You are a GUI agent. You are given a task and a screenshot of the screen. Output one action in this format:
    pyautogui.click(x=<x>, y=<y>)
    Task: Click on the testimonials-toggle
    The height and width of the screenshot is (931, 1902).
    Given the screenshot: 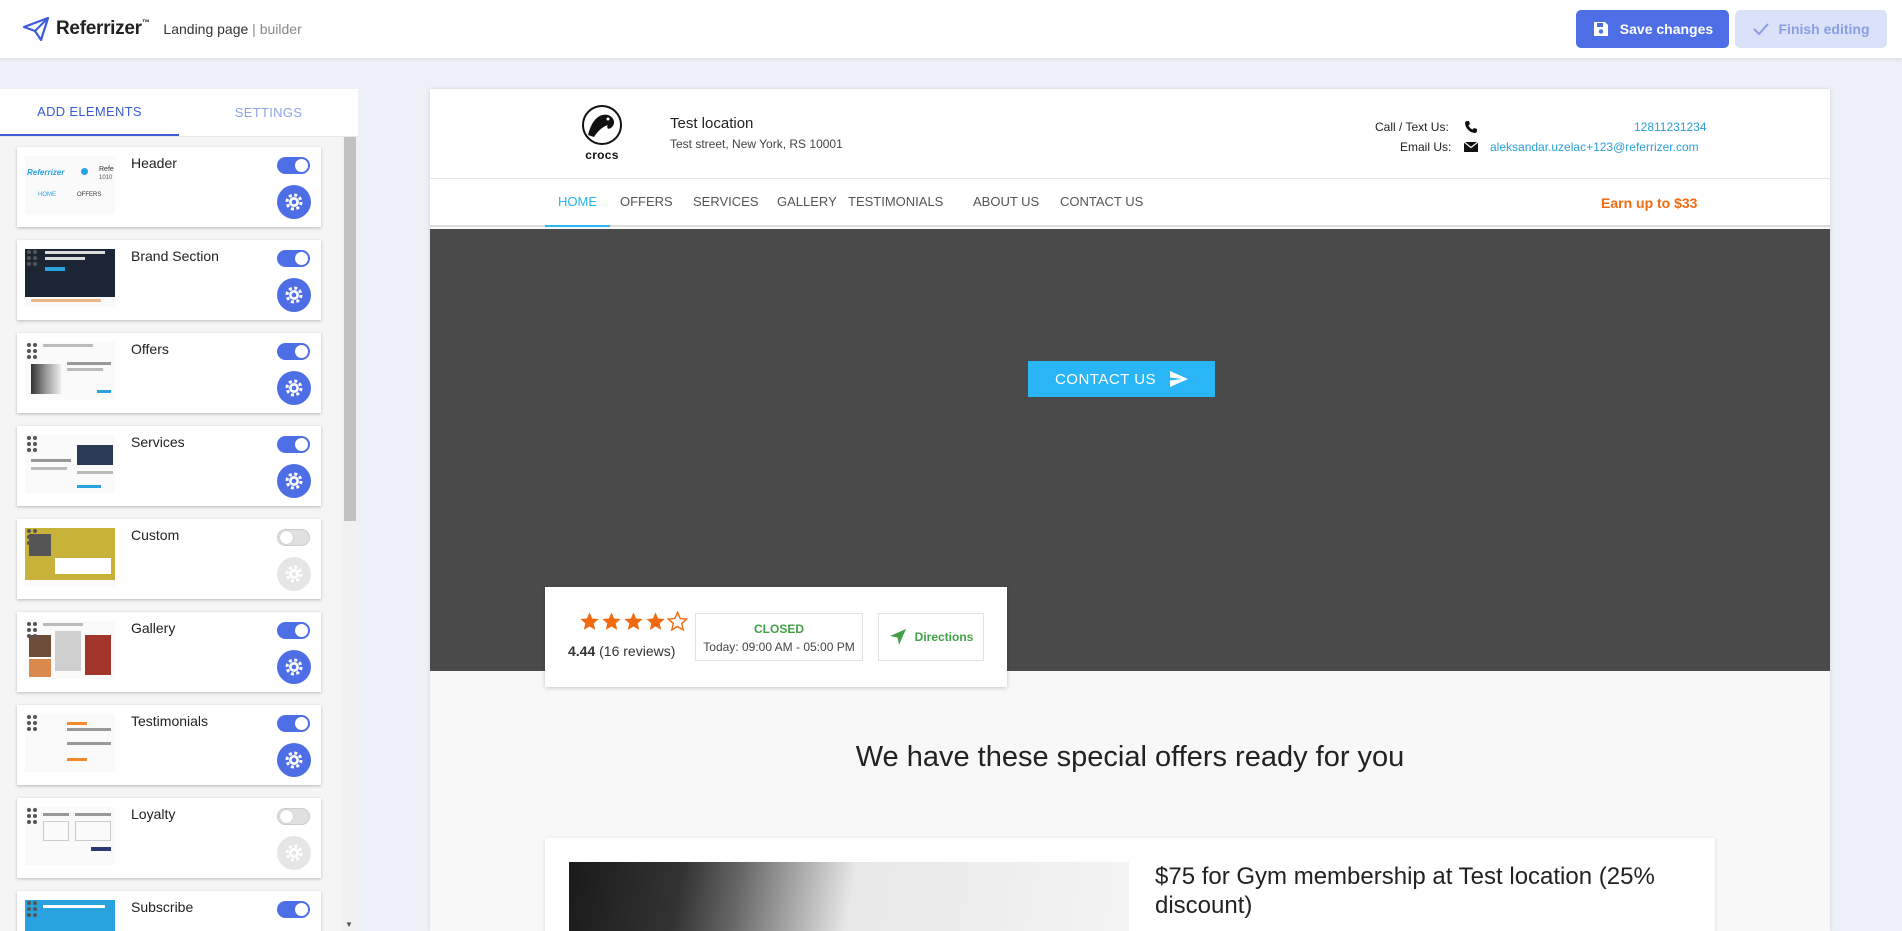 What is the action you would take?
    pyautogui.click(x=293, y=723)
    